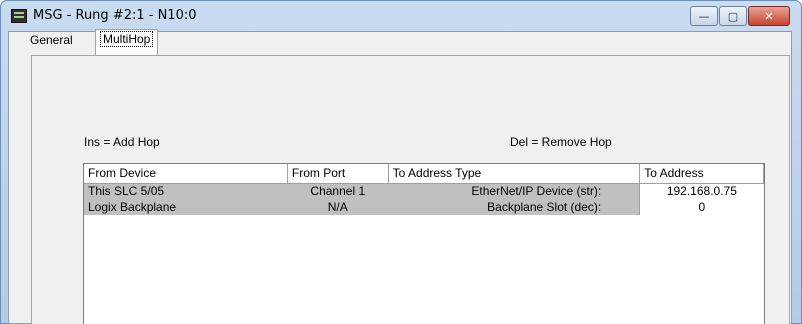  I want to click on maximize-button: ▢, so click(733, 16).